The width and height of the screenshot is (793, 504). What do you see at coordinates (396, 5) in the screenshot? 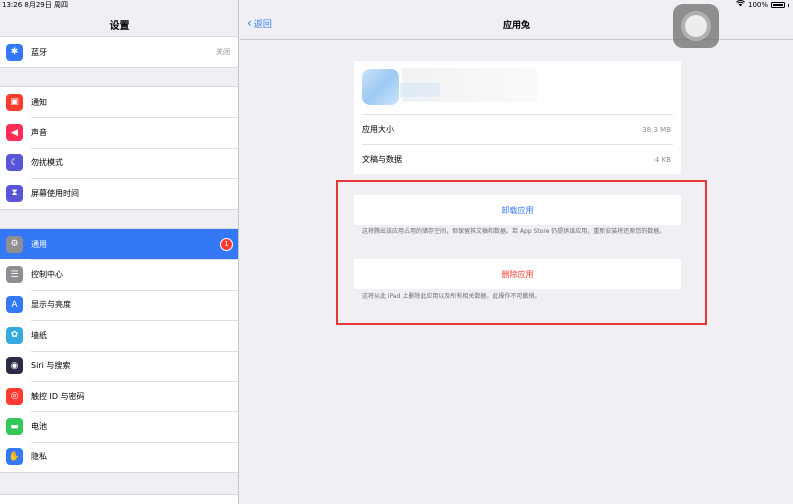
I see `status-bar: 13:26 8月29日 周四 100%` at bounding box center [396, 5].